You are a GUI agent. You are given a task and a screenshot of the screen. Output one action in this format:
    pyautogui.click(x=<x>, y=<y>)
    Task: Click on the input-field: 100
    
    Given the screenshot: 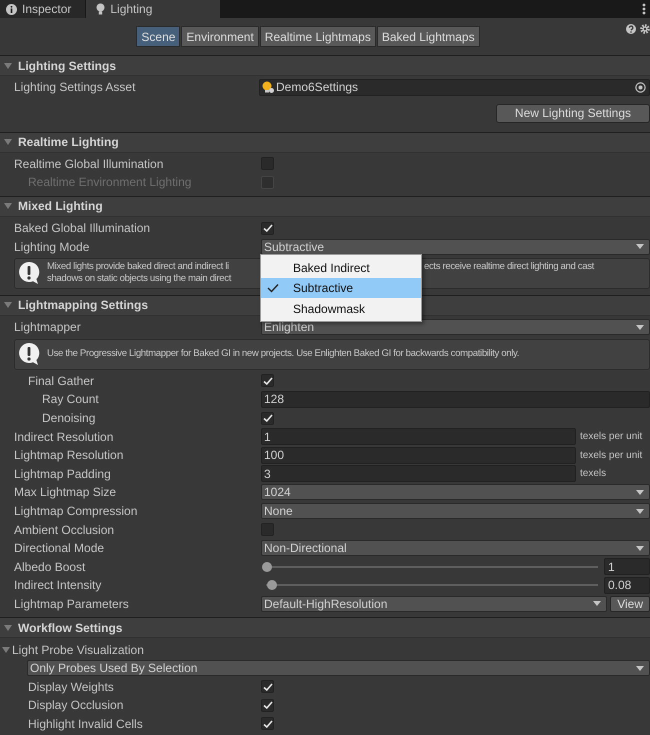 What is the action you would take?
    pyautogui.click(x=418, y=455)
    